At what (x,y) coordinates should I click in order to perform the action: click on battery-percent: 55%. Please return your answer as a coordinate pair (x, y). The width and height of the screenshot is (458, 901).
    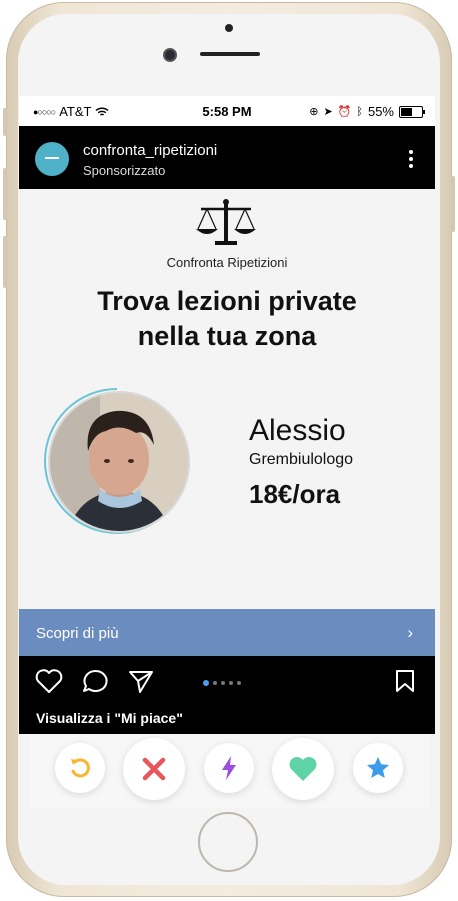
    Looking at the image, I should click on (380, 111).